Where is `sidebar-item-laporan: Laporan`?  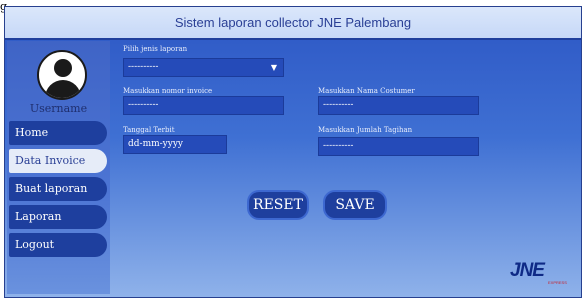
sidebar-item-laporan: Laporan is located at coordinates (58, 217).